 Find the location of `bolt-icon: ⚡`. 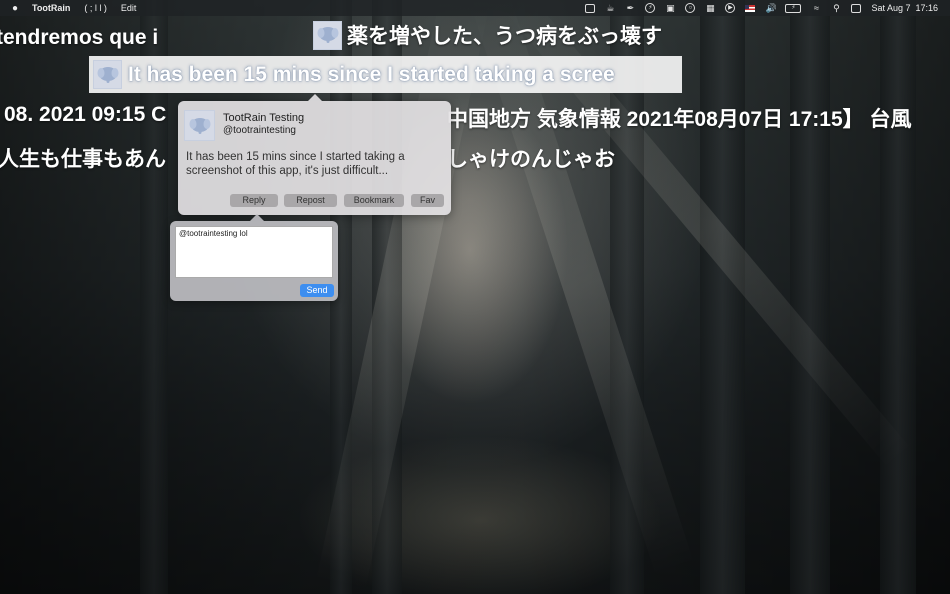

bolt-icon: ⚡ is located at coordinates (650, 8).